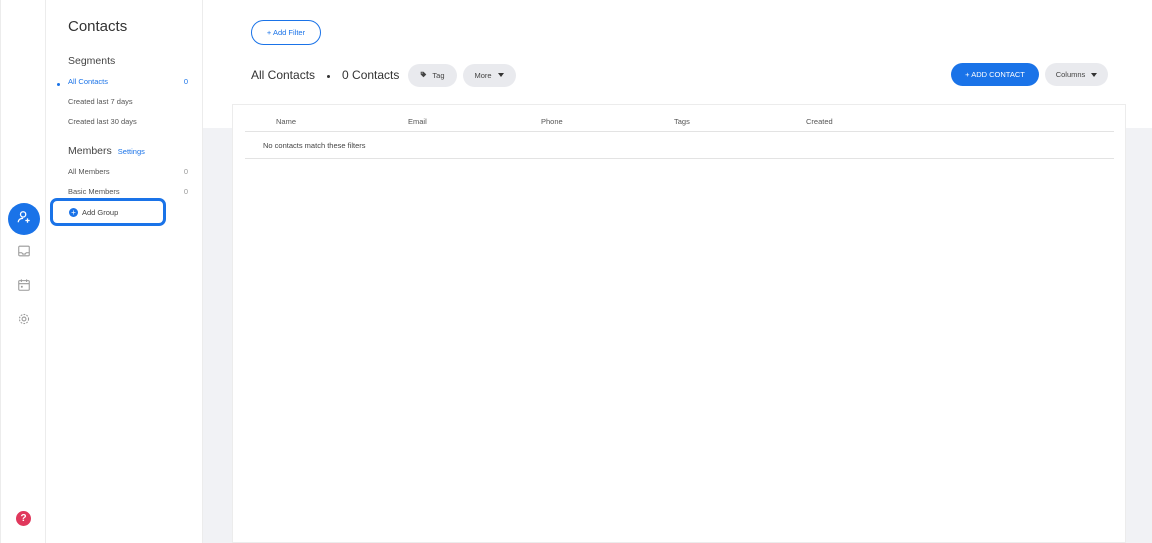 Image resolution: width=1152 pixels, height=543 pixels. I want to click on segments-heading: Segments, so click(92, 61).